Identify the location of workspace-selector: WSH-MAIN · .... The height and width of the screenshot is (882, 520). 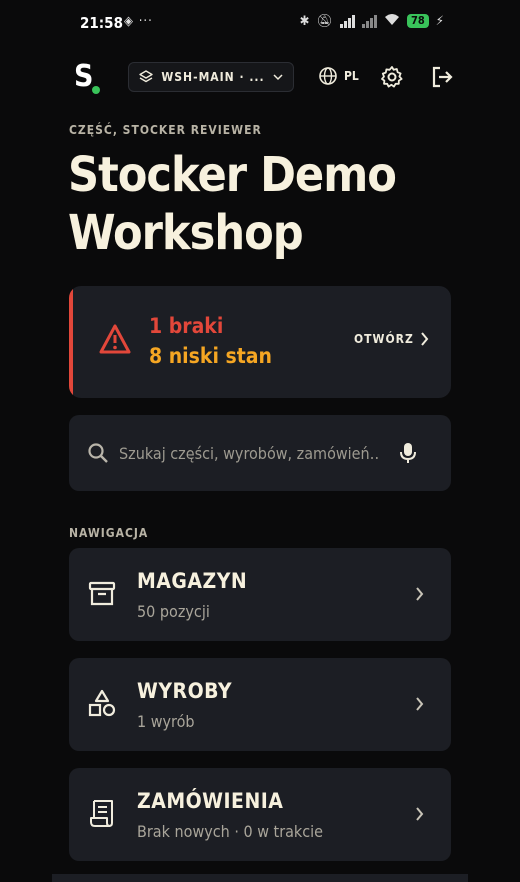
(211, 77).